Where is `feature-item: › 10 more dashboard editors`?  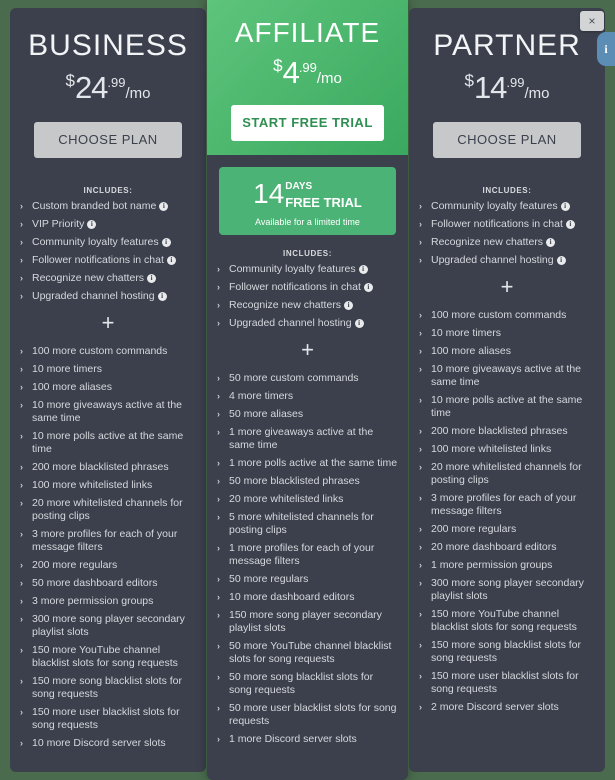 feature-item: › 10 more dashboard editors is located at coordinates (307, 597).